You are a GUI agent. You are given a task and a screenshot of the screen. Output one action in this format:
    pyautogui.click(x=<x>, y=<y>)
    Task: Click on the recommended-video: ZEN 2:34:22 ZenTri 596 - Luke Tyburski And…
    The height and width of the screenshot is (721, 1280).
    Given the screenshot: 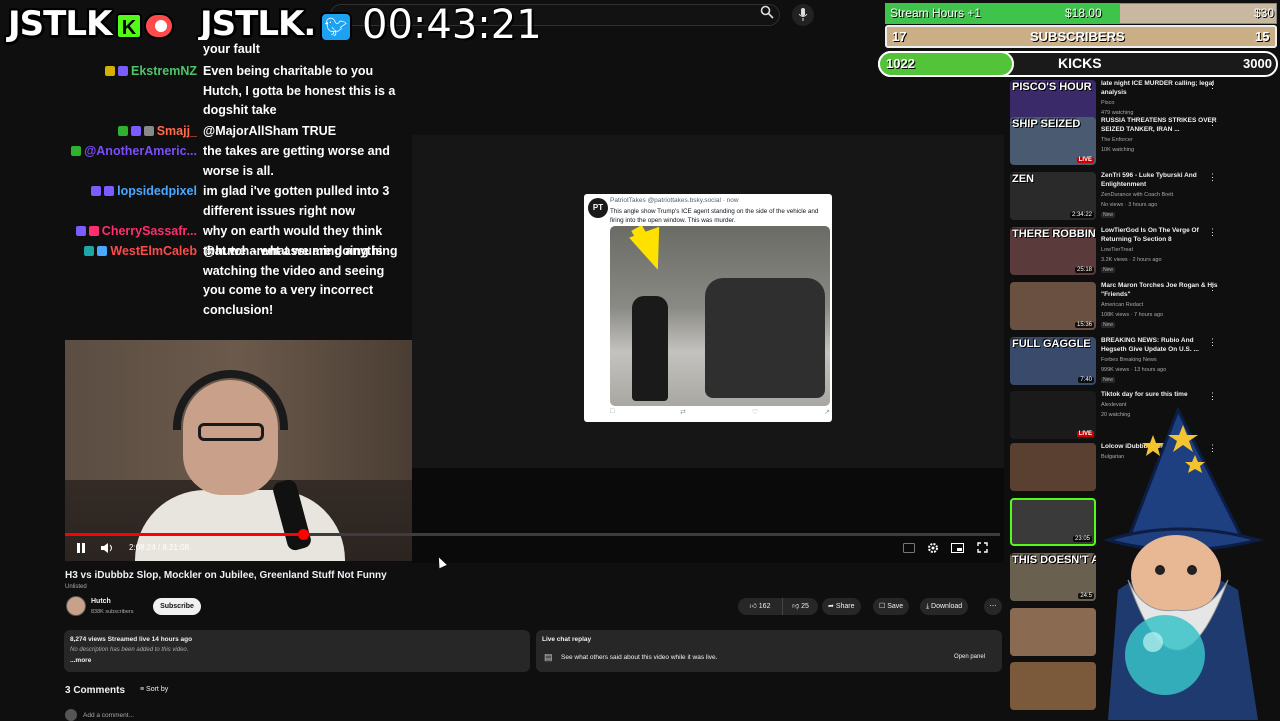 What is the action you would take?
    pyautogui.click(x=1144, y=198)
    